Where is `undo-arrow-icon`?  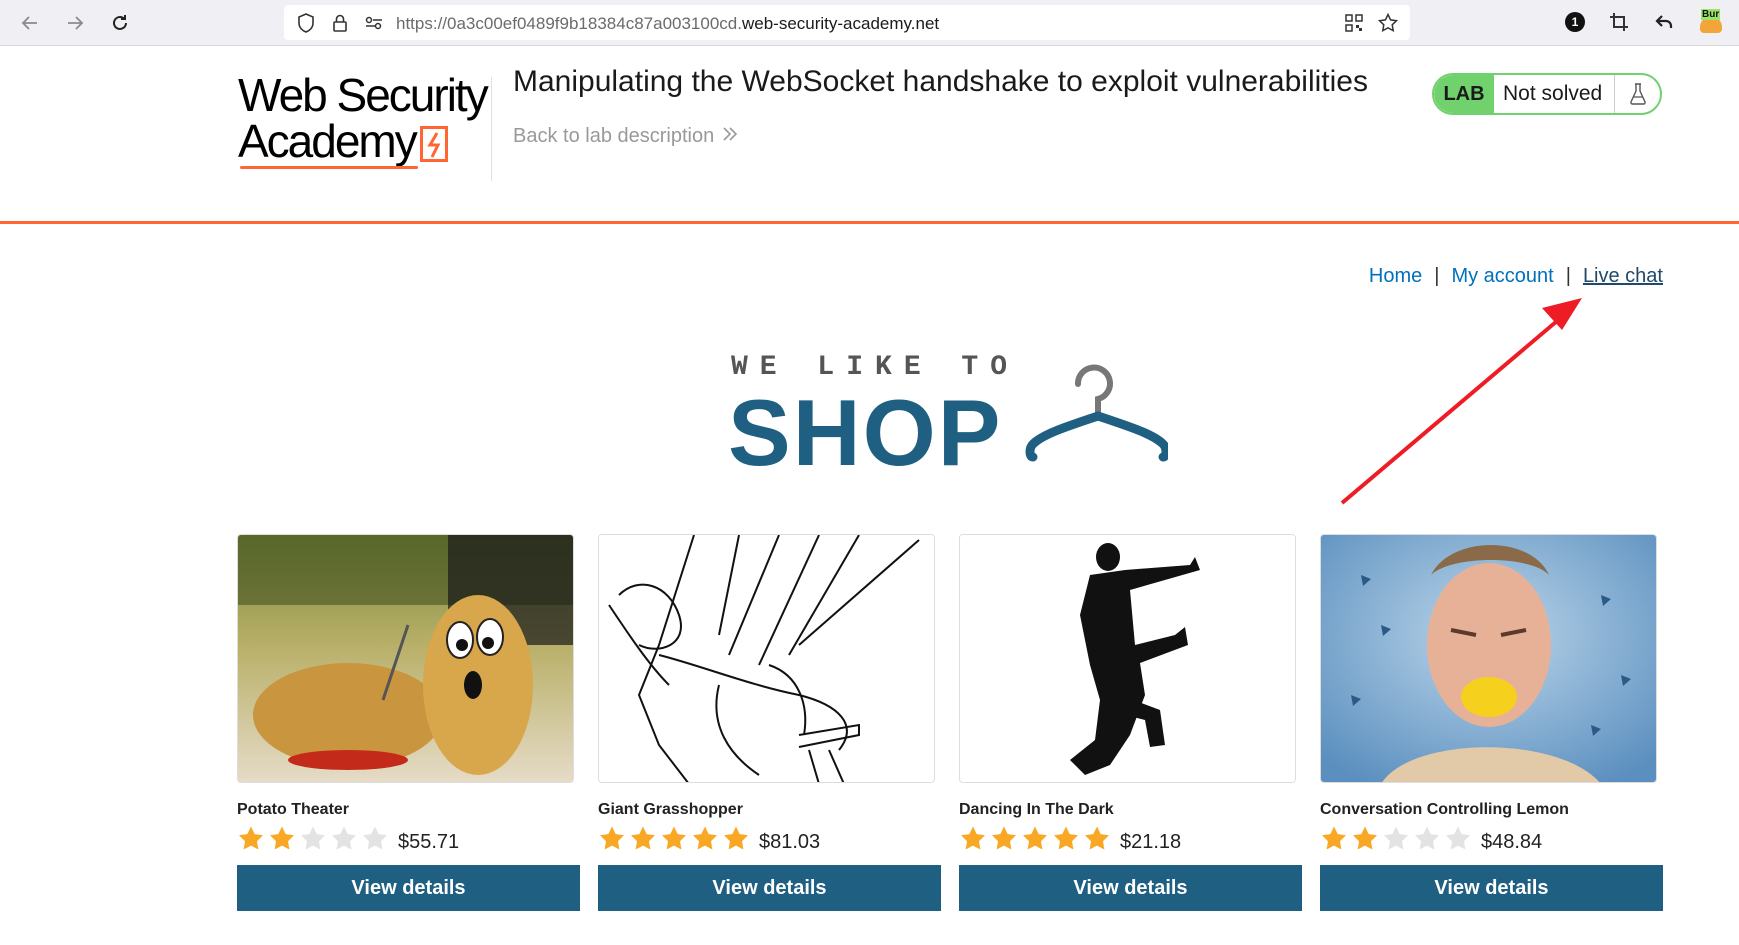
undo-arrow-icon is located at coordinates (1664, 22).